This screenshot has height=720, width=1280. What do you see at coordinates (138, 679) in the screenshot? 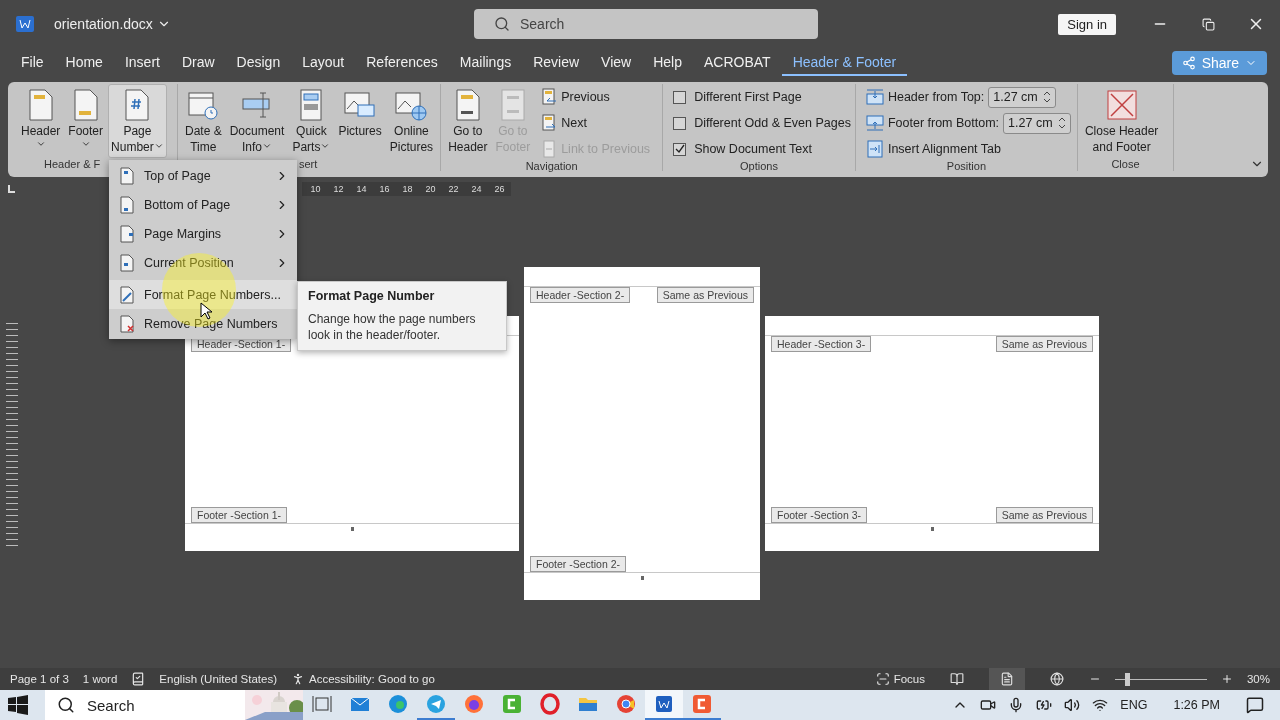
I see `proofing-icon` at bounding box center [138, 679].